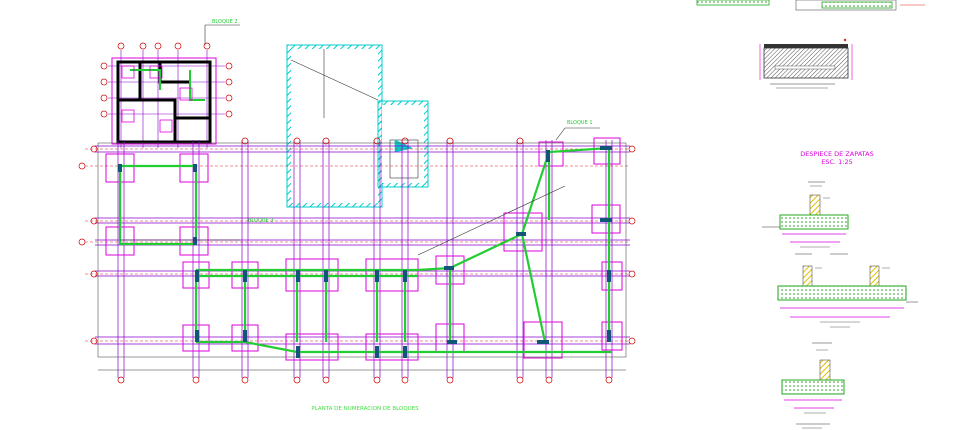 Image resolution: width=976 pixels, height=430 pixels. I want to click on block-1-label: BLOQUE 1, so click(580, 123).